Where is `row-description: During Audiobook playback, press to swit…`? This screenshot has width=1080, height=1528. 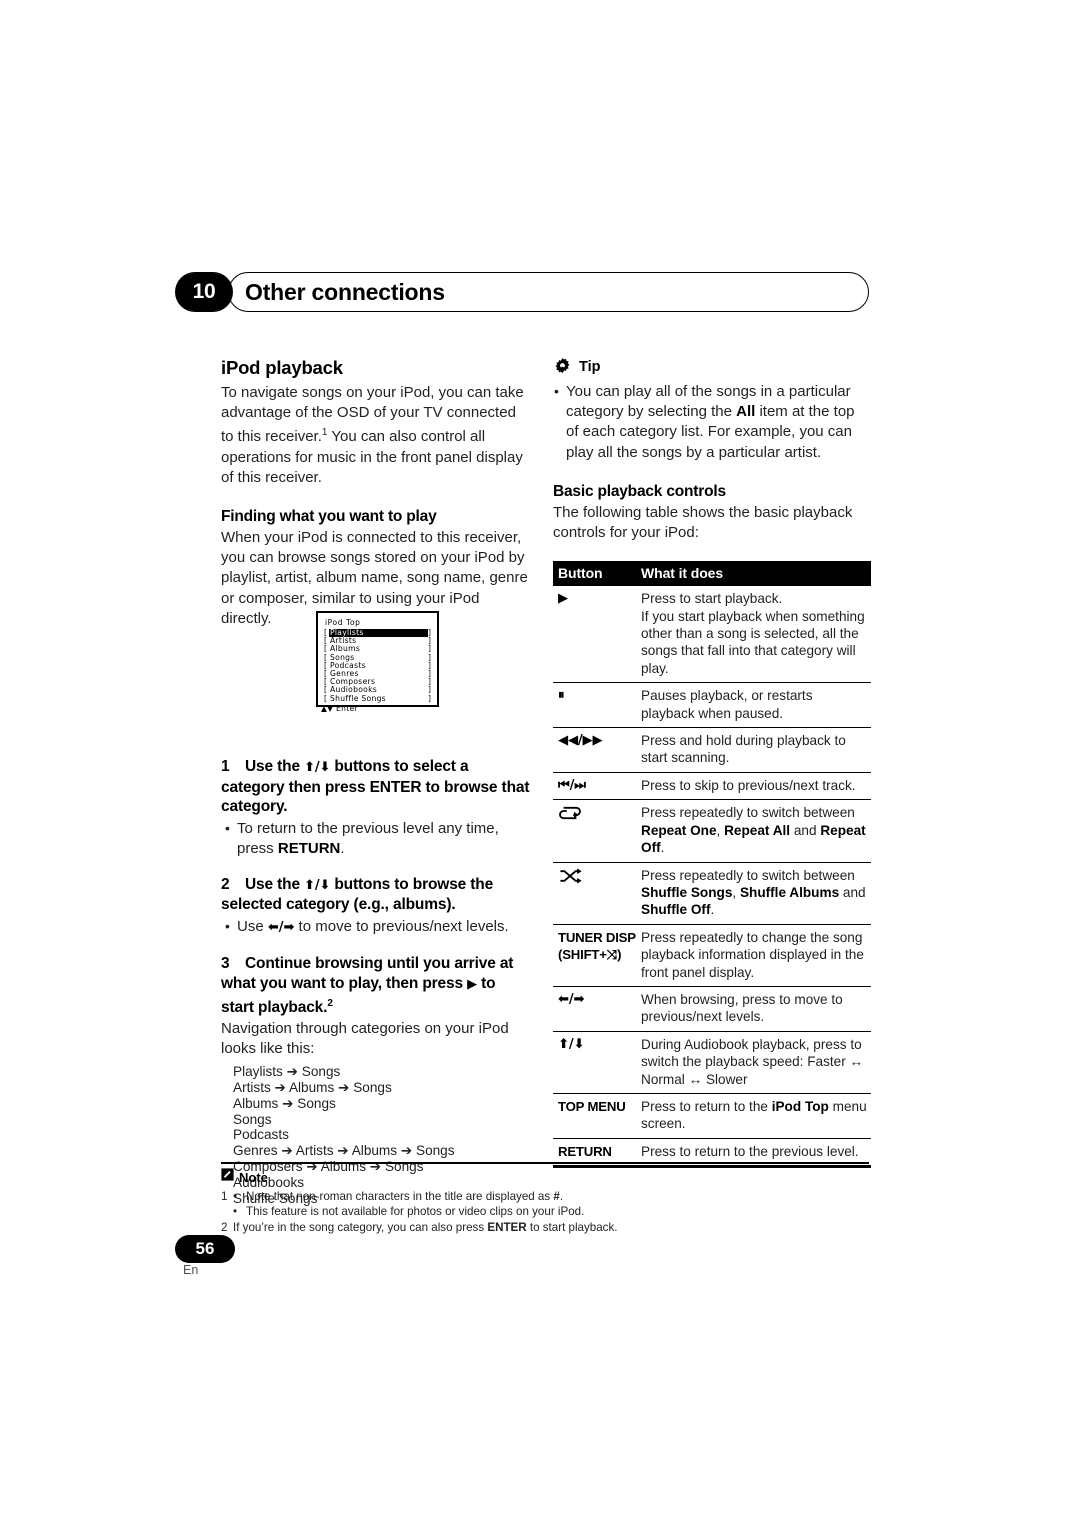 row-description: During Audiobook playback, press to swit… is located at coordinates (753, 1062).